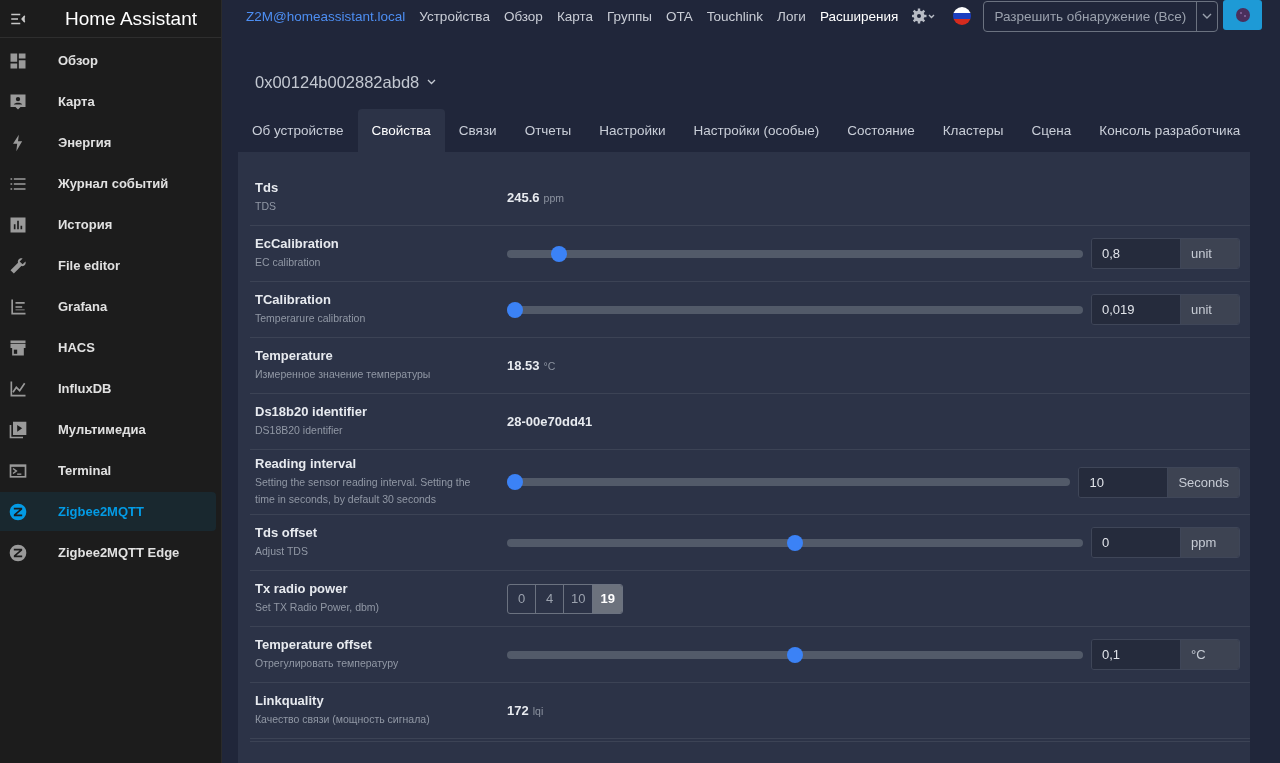  I want to click on nav-link: Устройства, so click(454, 16).